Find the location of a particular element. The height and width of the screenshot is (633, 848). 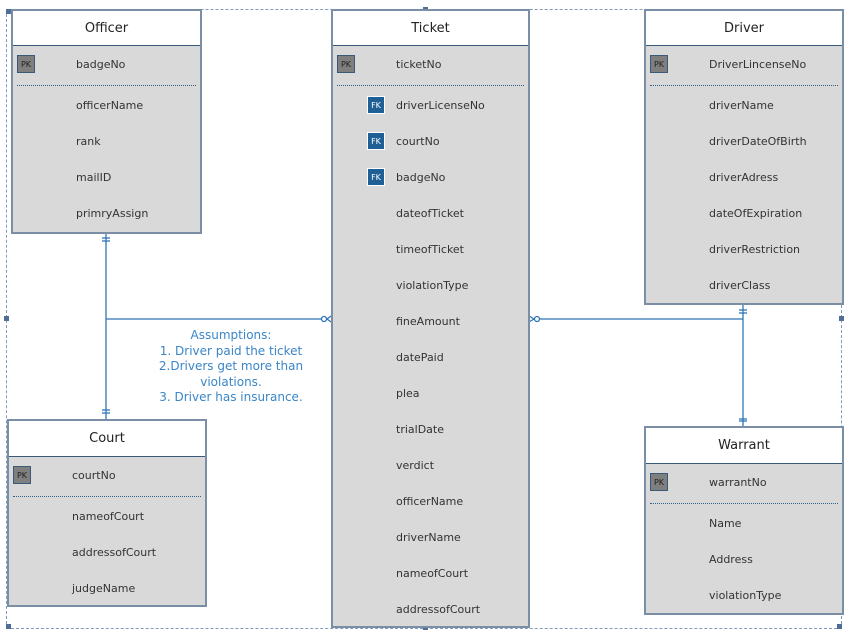

note-line: 2.Drivers get more than is located at coordinates (231, 366).